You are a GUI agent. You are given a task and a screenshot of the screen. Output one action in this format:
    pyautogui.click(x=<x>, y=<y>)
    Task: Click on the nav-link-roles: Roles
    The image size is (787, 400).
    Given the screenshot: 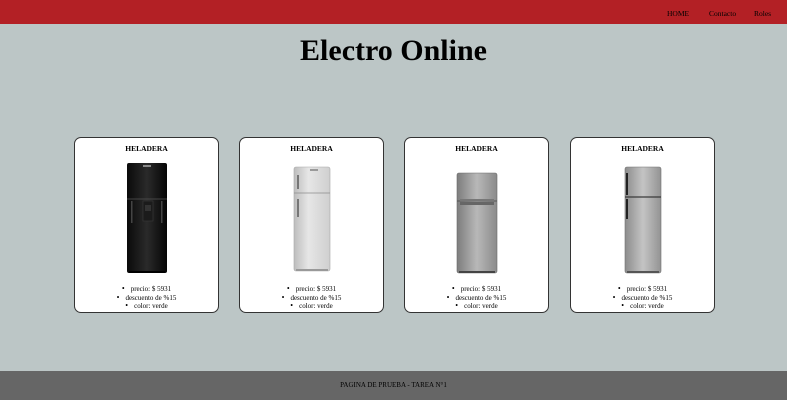 What is the action you would take?
    pyautogui.click(x=762, y=13)
    